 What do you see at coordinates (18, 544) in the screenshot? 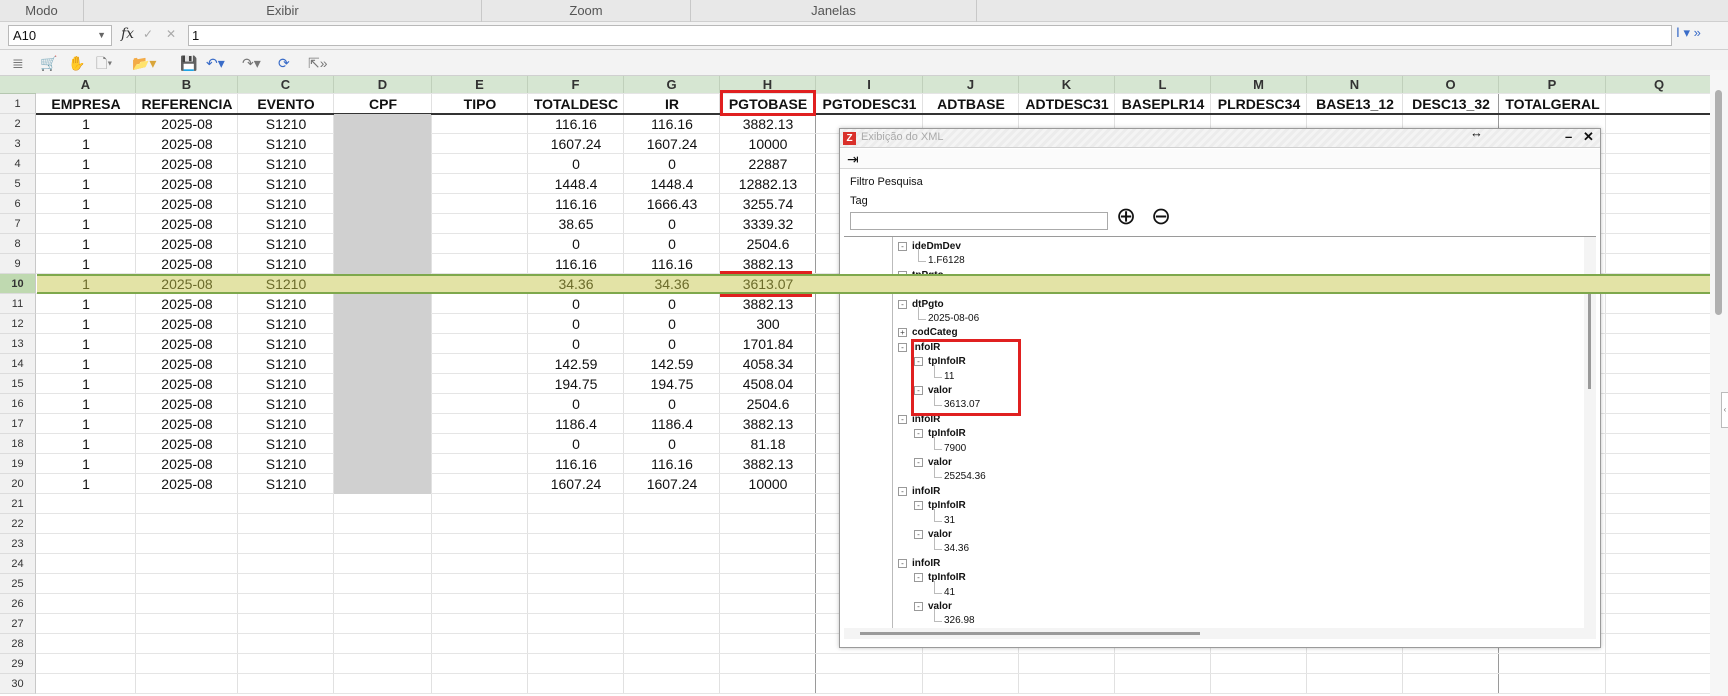
I see `row-header: 23` at bounding box center [18, 544].